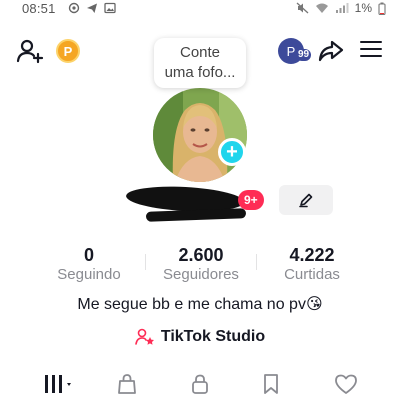 This screenshot has width=400, height=400. I want to click on battery-icon, so click(382, 8).